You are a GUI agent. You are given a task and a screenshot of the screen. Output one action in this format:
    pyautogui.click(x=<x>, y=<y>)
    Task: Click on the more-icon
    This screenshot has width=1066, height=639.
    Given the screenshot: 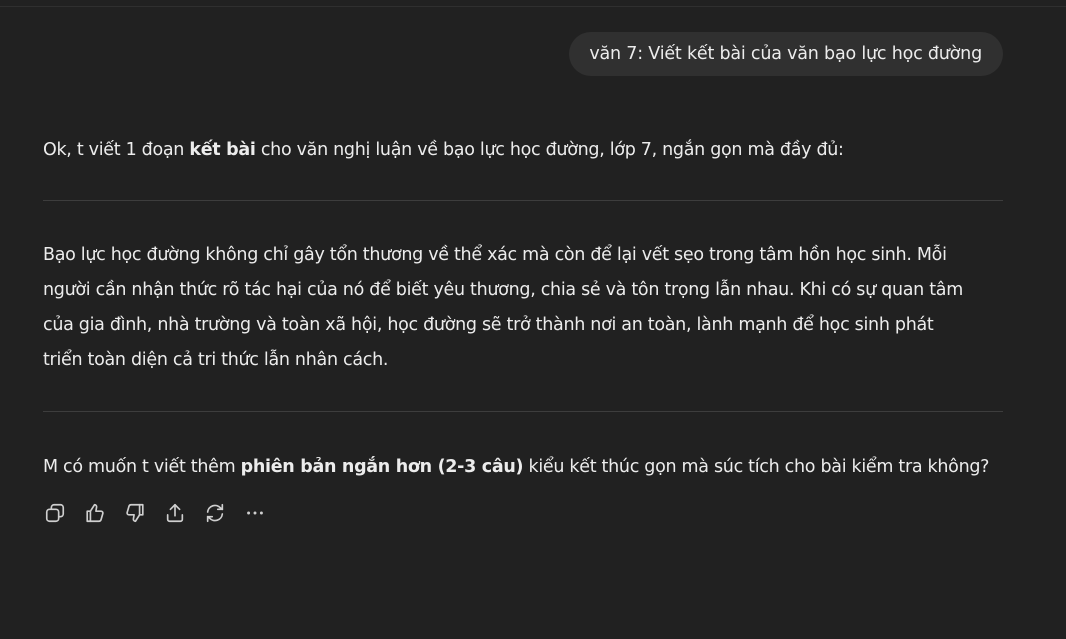 What is the action you would take?
    pyautogui.click(x=255, y=513)
    